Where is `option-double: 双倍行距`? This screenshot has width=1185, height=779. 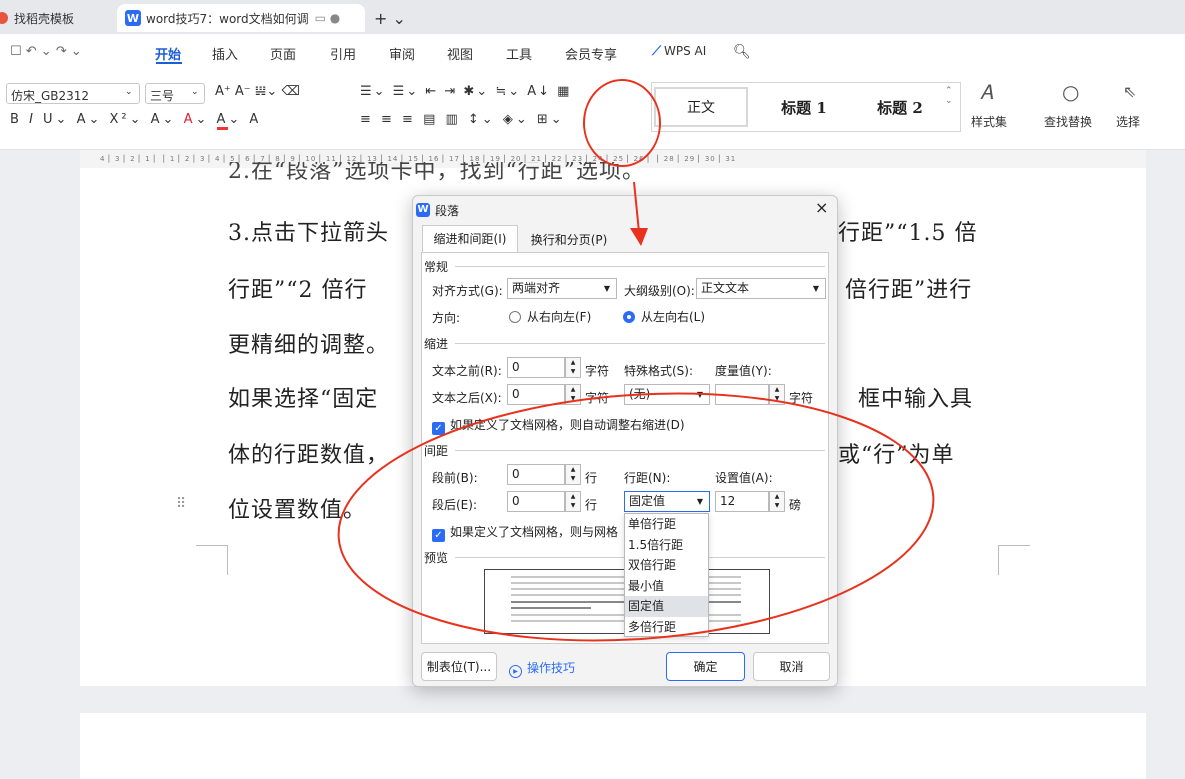 option-double: 双倍行距 is located at coordinates (666, 565).